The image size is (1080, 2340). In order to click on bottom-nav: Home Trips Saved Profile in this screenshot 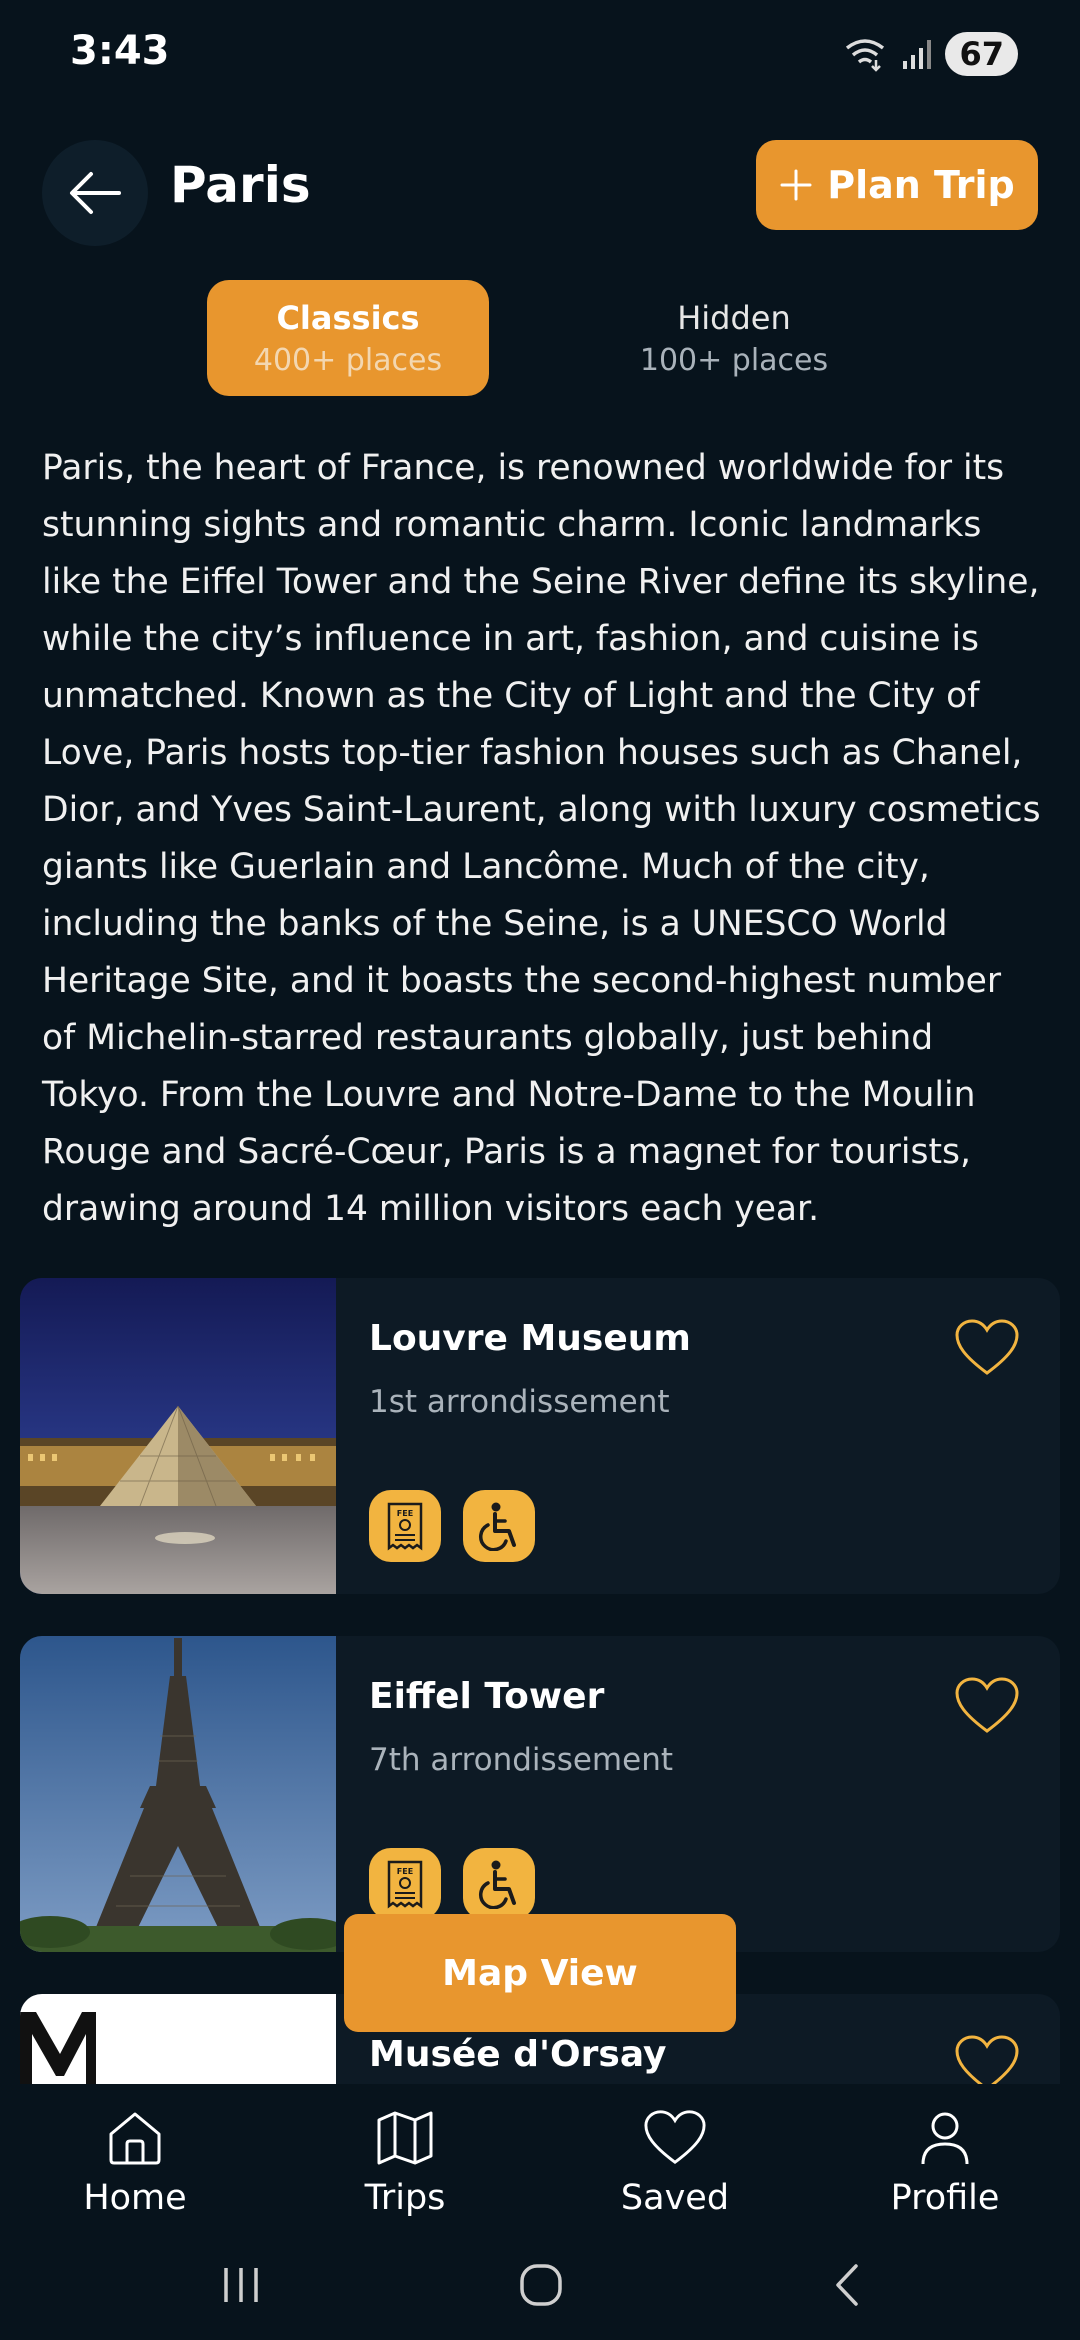, I will do `click(540, 2162)`.